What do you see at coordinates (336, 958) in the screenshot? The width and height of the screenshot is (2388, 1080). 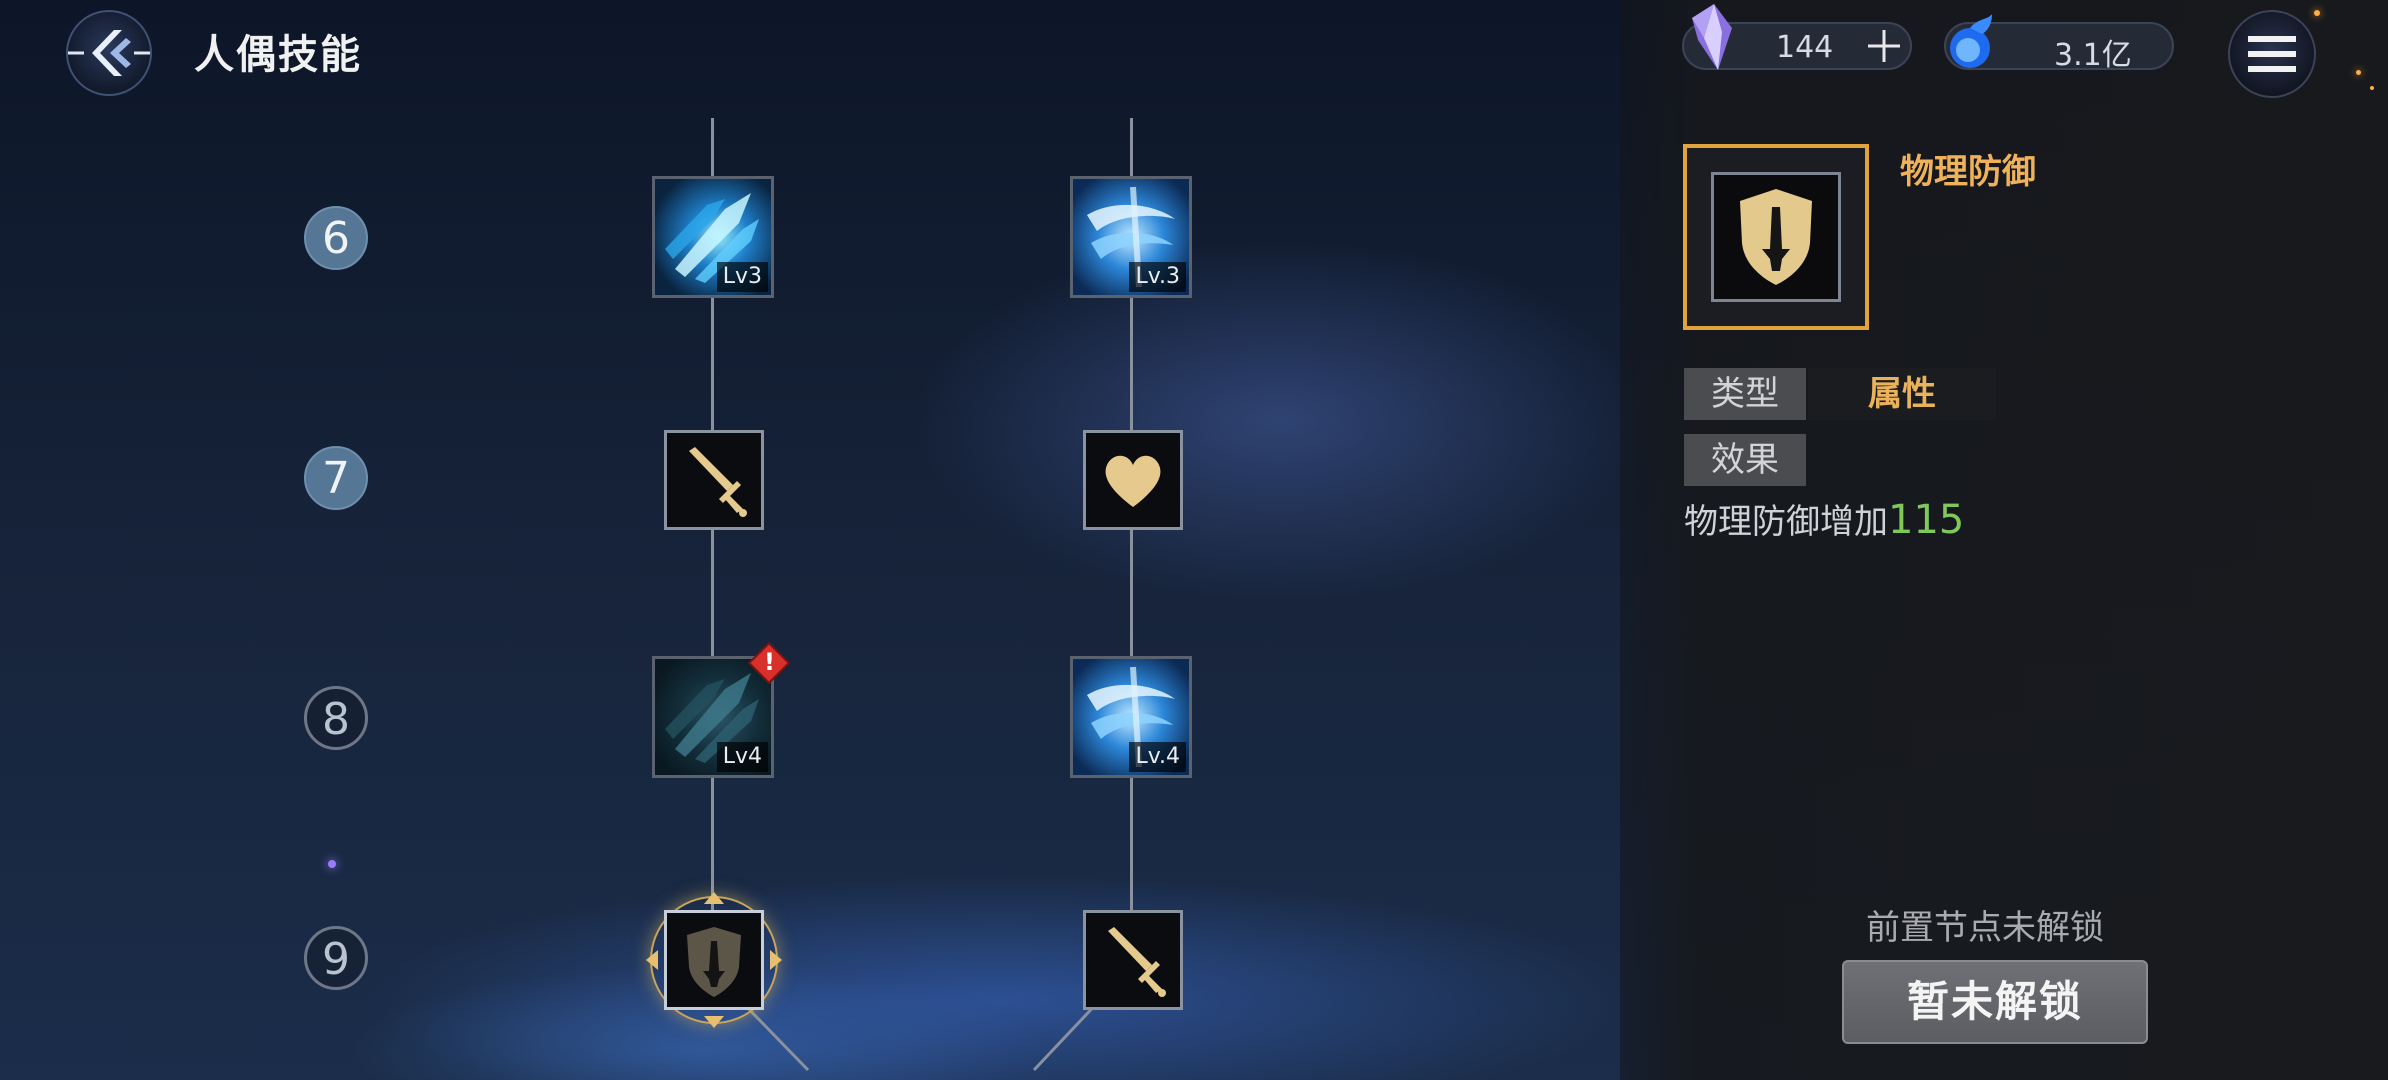 I see `row-number: 9` at bounding box center [336, 958].